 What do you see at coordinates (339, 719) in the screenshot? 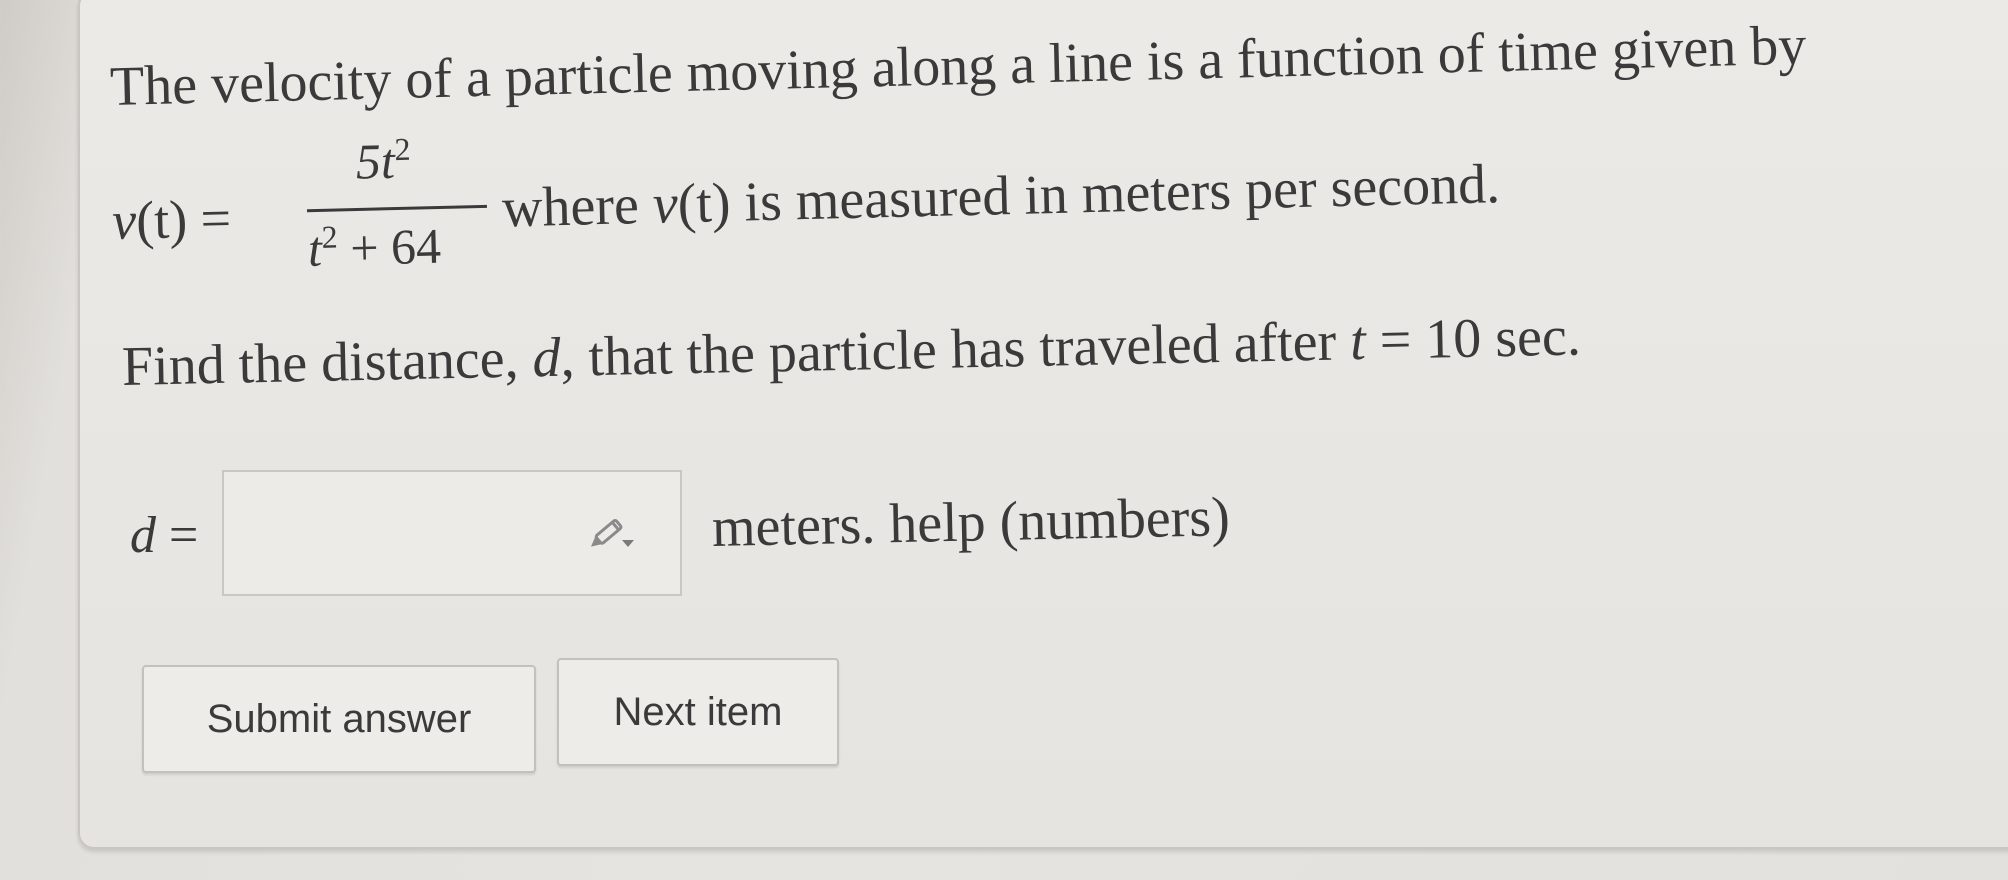
I see `submit-answer-button: Submit answer` at bounding box center [339, 719].